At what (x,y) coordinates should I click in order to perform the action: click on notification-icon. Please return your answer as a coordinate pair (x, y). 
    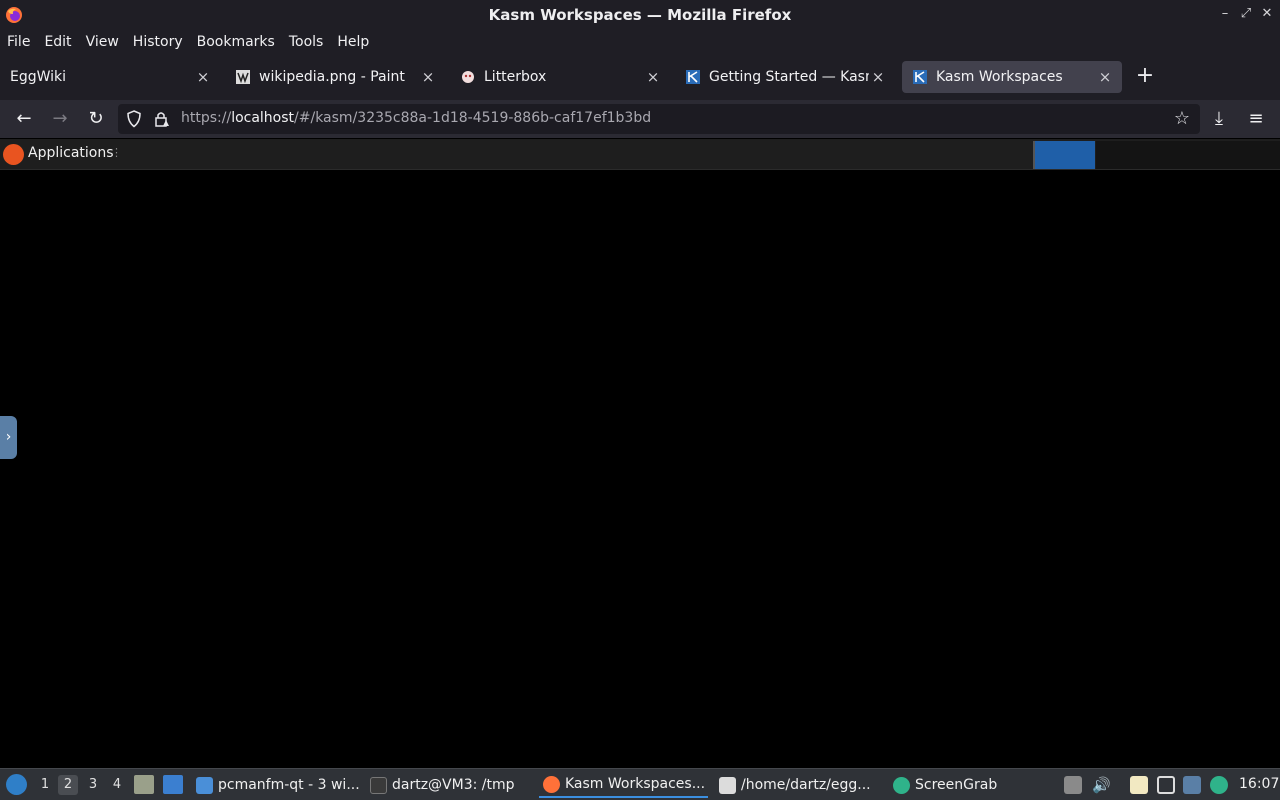
    Looking at the image, I should click on (1192, 785).